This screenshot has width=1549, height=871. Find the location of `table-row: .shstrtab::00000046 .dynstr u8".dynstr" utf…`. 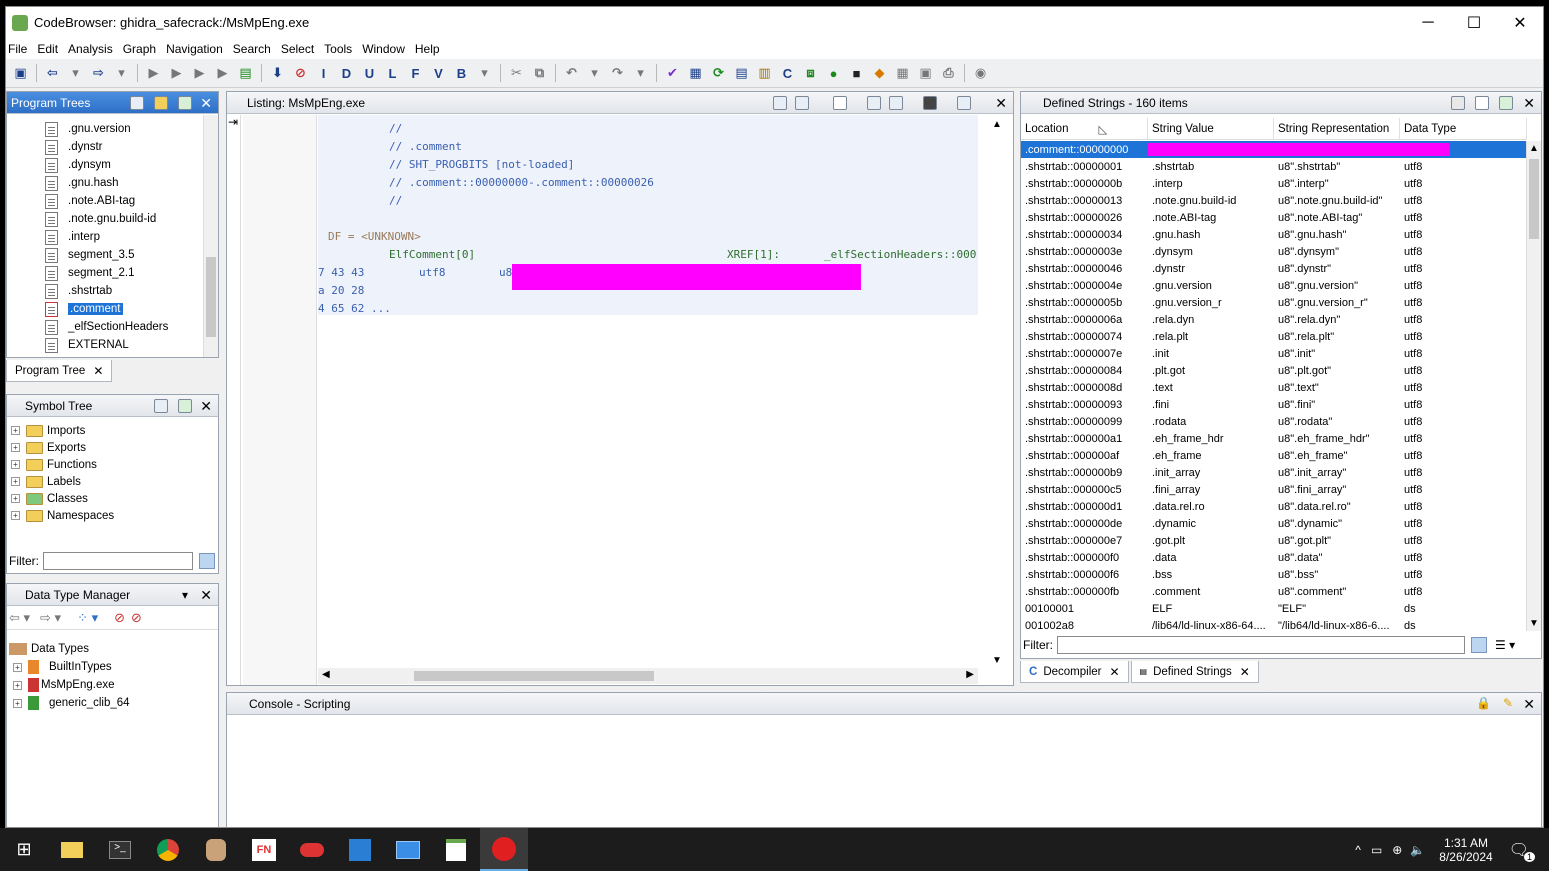

table-row: .shstrtab::00000046 .dynstr u8".dynstr" utf… is located at coordinates (1274, 268).